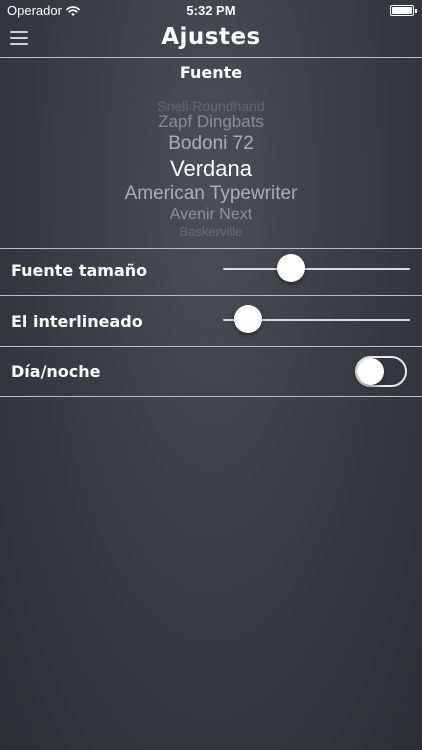 The image size is (422, 750). I want to click on font-option-selected: Verdana, so click(211, 169).